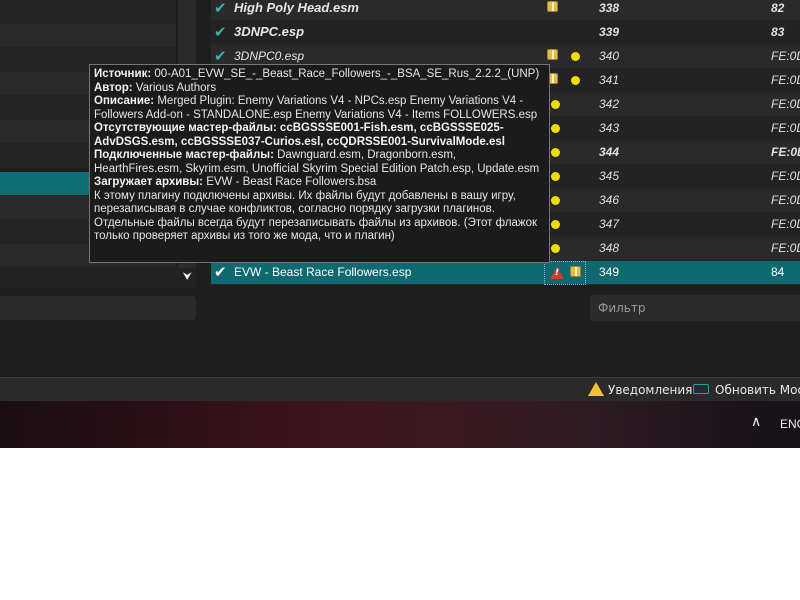 Image resolution: width=800 pixels, height=600 pixels. I want to click on mod-filter-combo: ⮟, so click(98, 278).